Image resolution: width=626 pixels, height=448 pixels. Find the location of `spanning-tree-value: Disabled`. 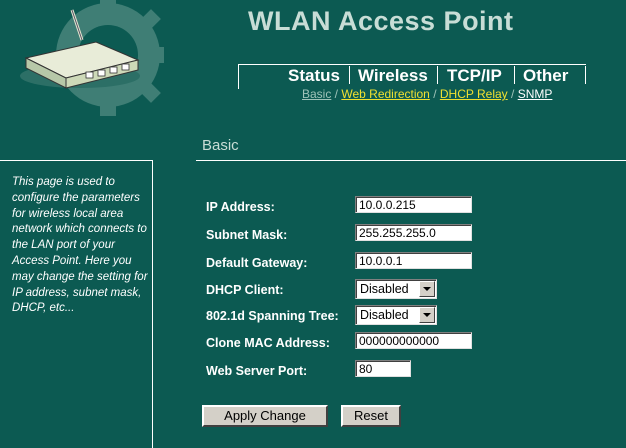

spanning-tree-value: Disabled is located at coordinates (384, 315).